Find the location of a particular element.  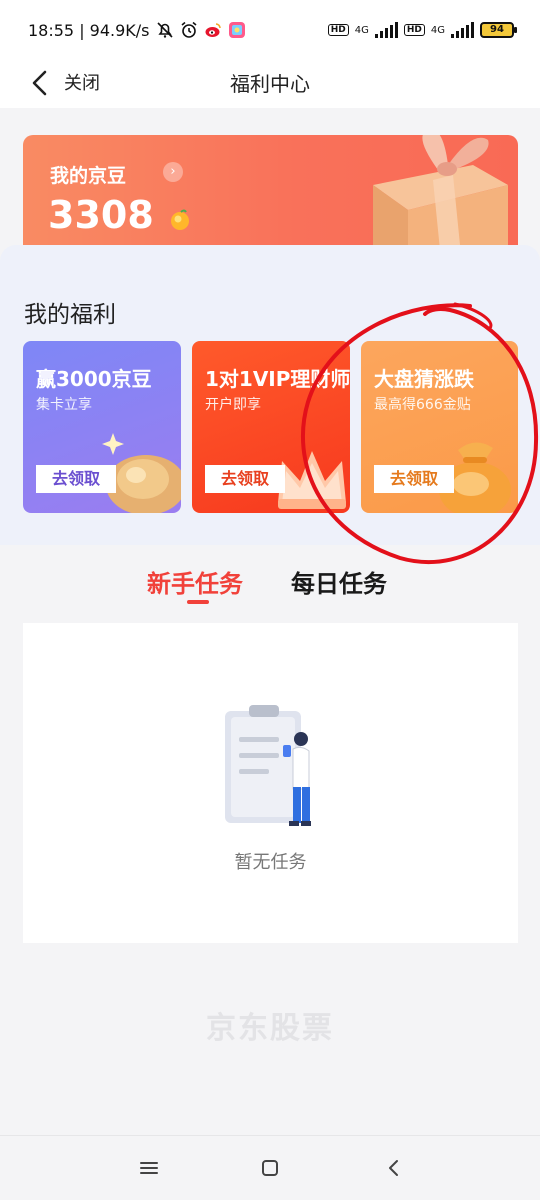

jingdou-count: 3308 is located at coordinates (101, 215).